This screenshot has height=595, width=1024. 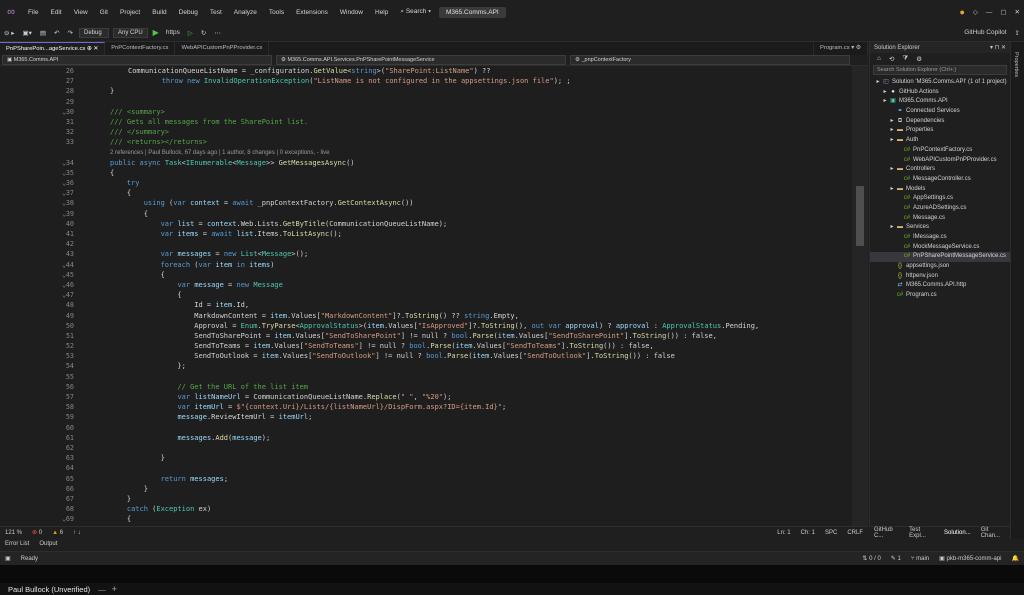 What do you see at coordinates (940, 141) in the screenshot?
I see `tree-item: ▸ ▬ Auth` at bounding box center [940, 141].